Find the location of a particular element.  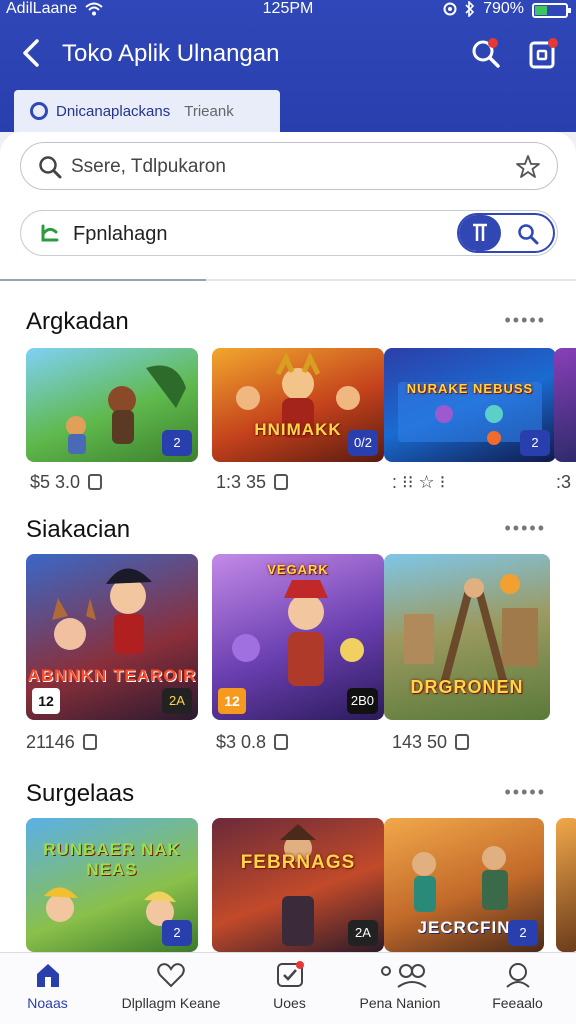

page-title: Toko Aplik Ulnangan is located at coordinates (171, 53).